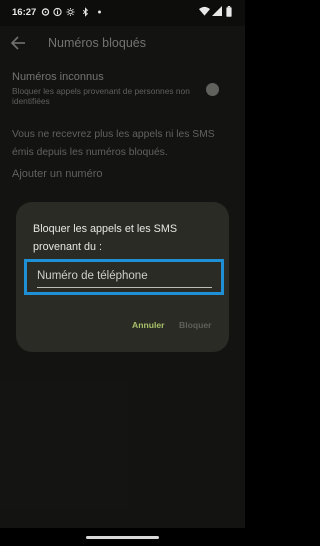  I want to click on bluetooth-icon, so click(85, 12).